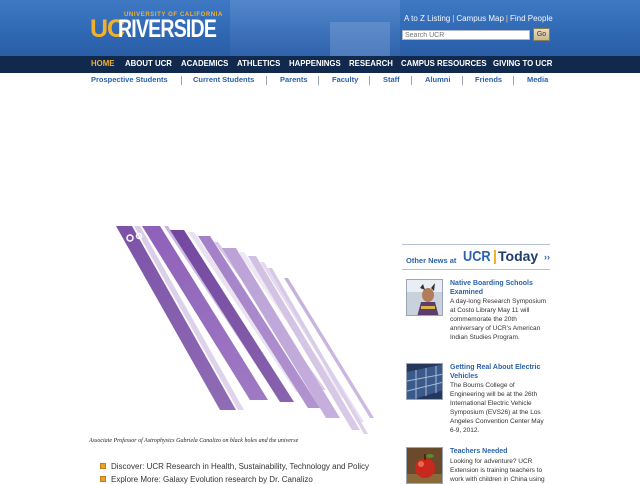 This screenshot has width=640, height=484. Describe the element at coordinates (391, 79) in the screenshot. I see `audience-staff: Staff` at that location.